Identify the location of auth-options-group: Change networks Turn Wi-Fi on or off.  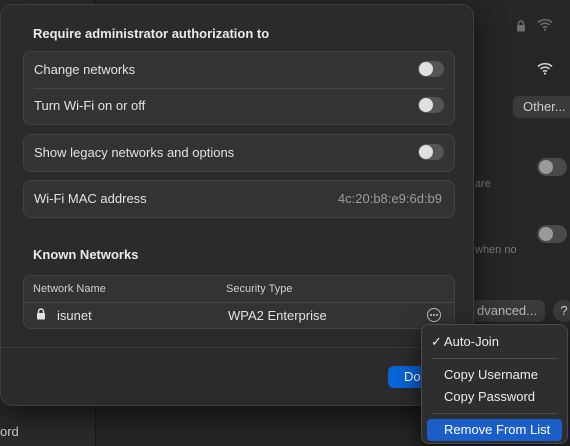
(239, 88).